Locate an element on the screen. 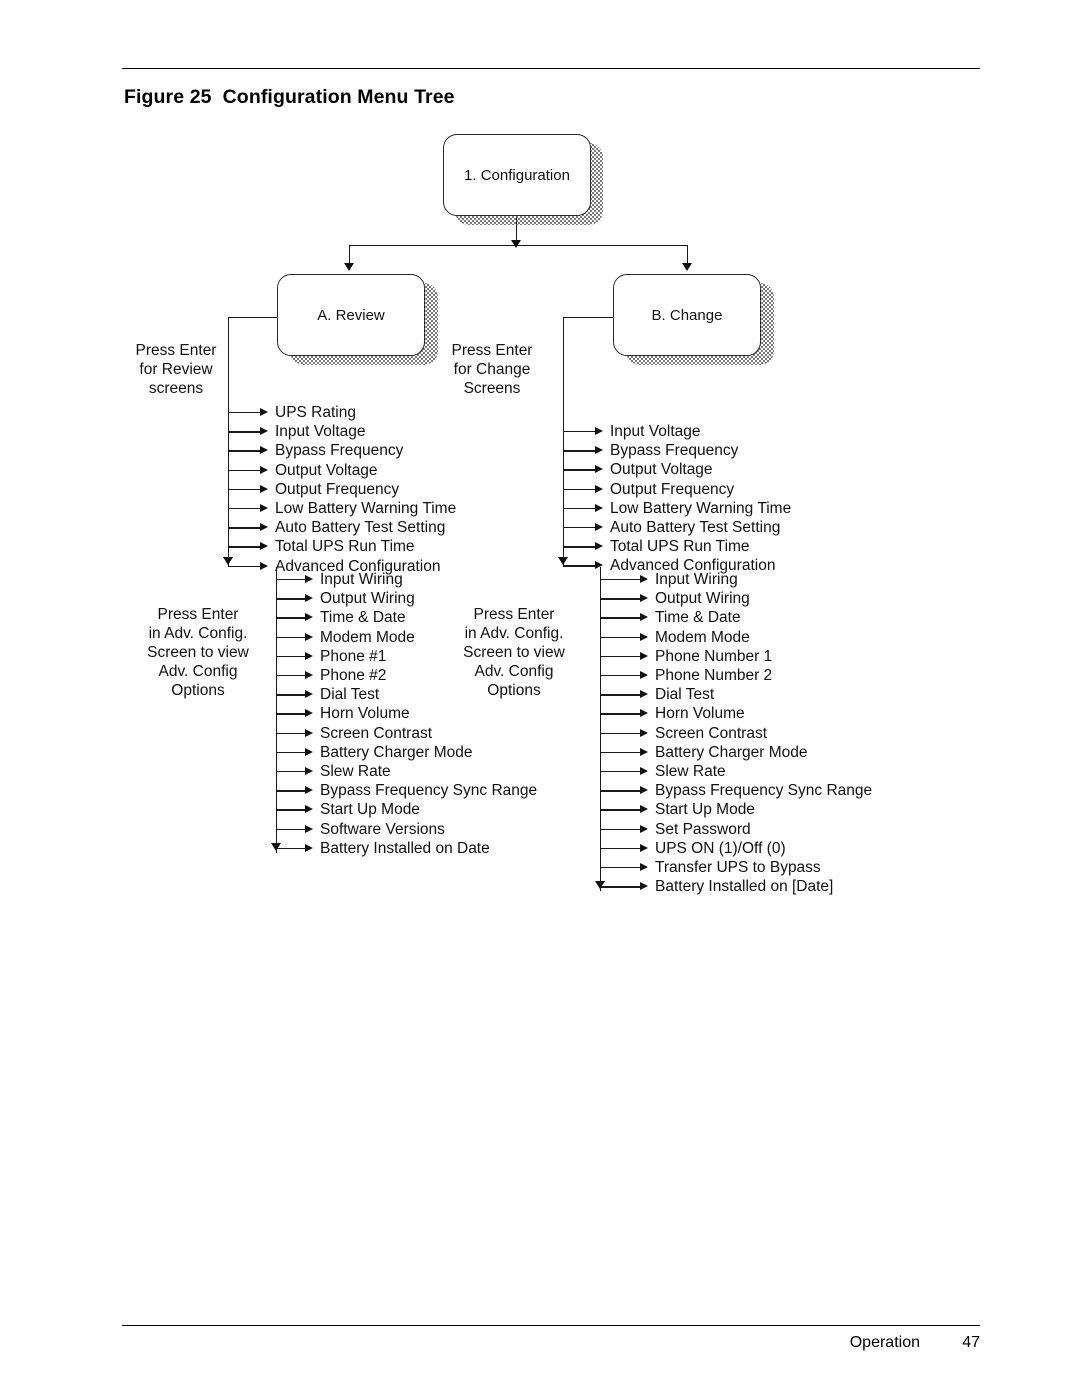 This screenshot has height=1397, width=1080. review-menu-item: Bypass Frequency is located at coordinates (339, 450).